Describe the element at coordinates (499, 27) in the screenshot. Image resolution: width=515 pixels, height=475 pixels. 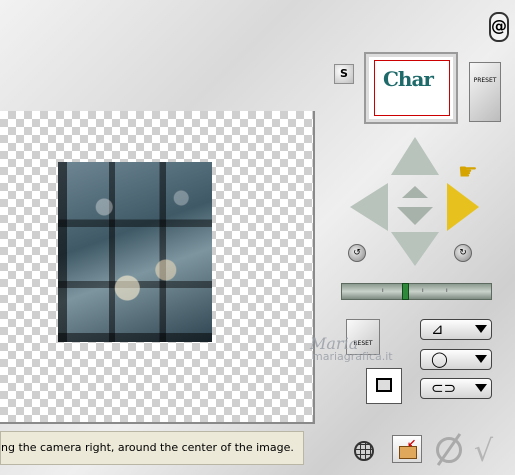
I see `grip-icon: @` at that location.